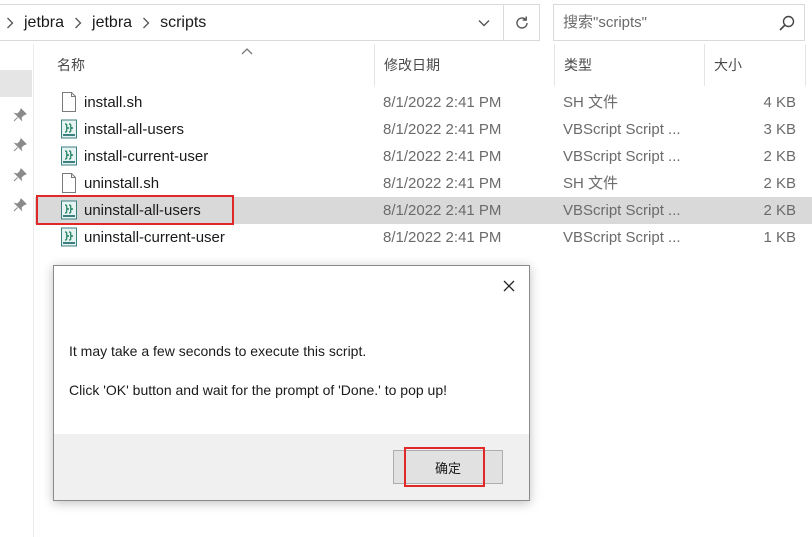 This screenshot has height=537, width=812. Describe the element at coordinates (17, 290) in the screenshot. I see `navigation-pane` at that location.